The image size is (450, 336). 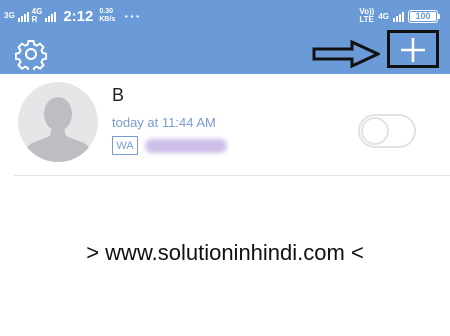 I want to click on status-right: Vo)) LTE 4G 100, so click(x=399, y=16).